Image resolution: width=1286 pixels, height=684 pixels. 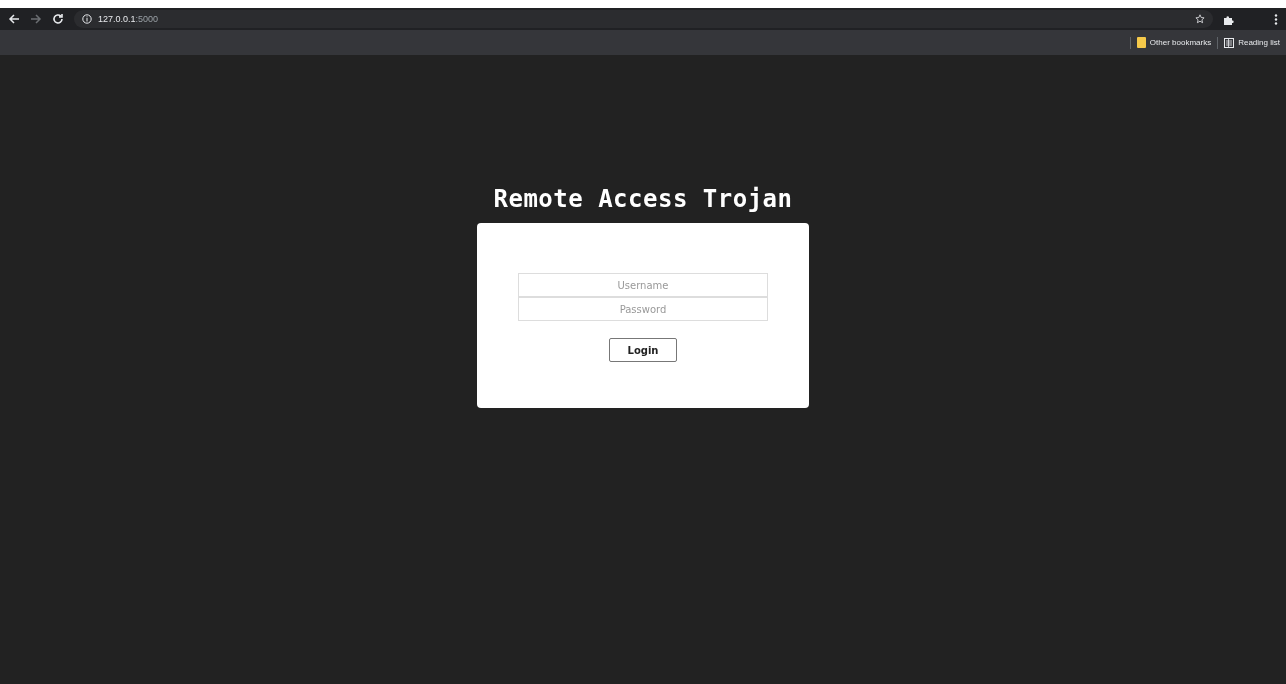 What do you see at coordinates (128, 19) in the screenshot?
I see `url-text: 127.0.0.1:5000` at bounding box center [128, 19].